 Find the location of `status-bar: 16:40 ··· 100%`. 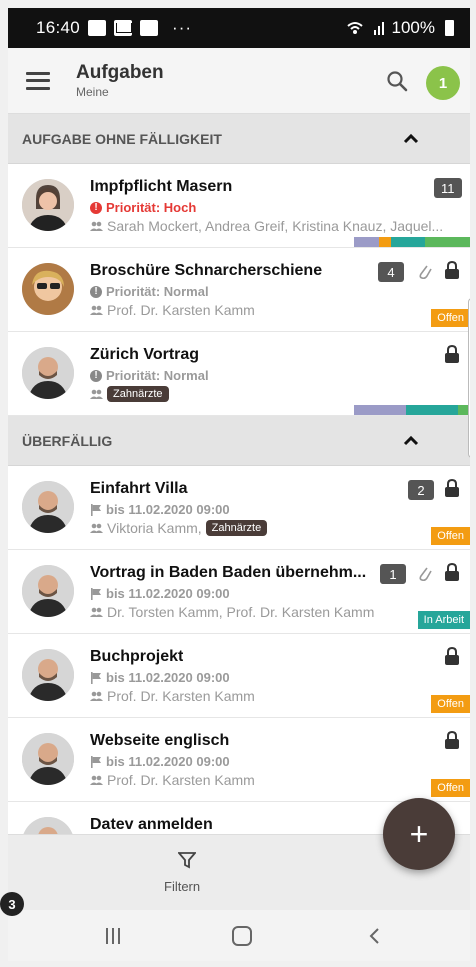

status-bar: 16:40 ··· 100% is located at coordinates (239, 28).